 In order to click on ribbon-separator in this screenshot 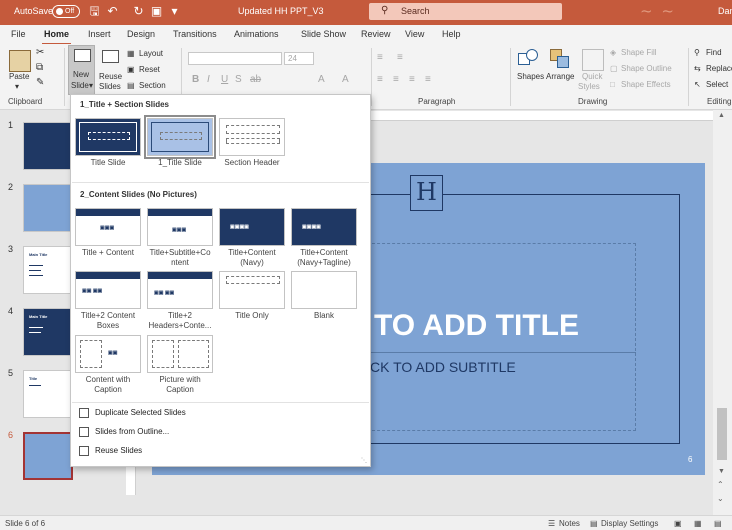, I will do `click(688, 77)`.